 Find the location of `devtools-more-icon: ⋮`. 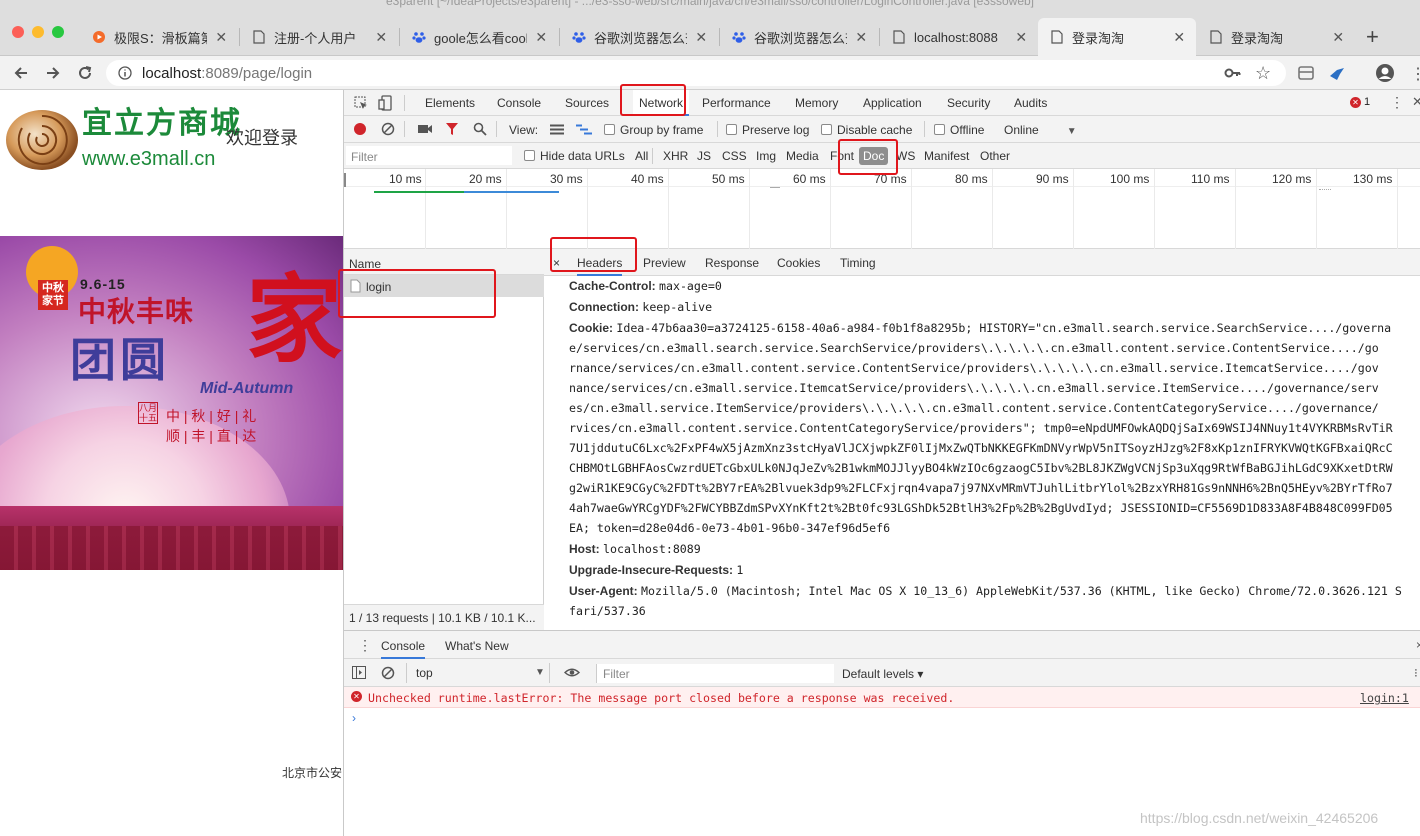

devtools-more-icon: ⋮ is located at coordinates (1397, 102).